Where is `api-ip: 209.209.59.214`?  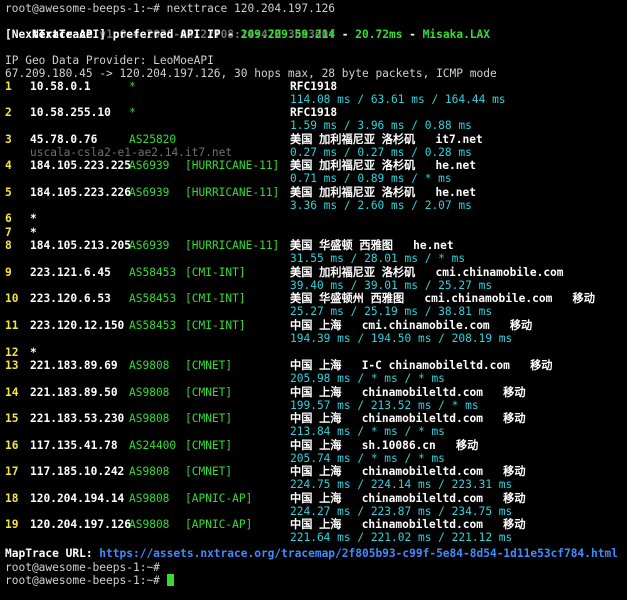
api-ip: 209.209.59.214 is located at coordinates (288, 34).